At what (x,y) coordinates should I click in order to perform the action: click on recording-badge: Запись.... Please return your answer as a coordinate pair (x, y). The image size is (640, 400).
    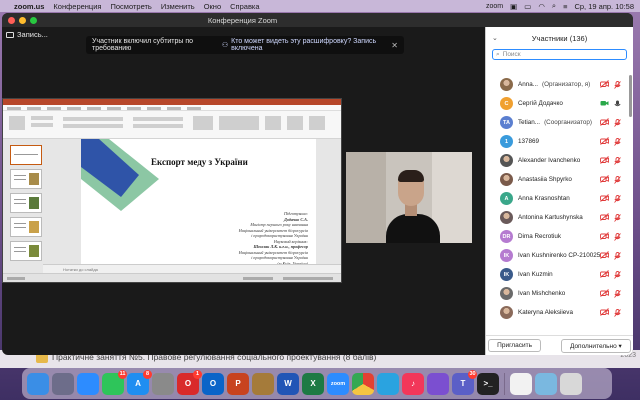
    Looking at the image, I should click on (27, 34).